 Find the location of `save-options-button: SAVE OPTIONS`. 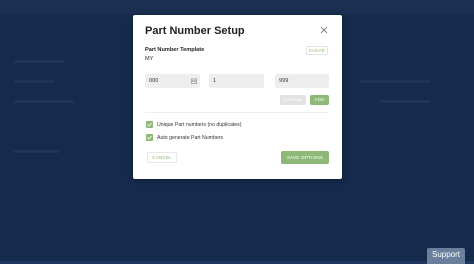

save-options-button: SAVE OPTIONS is located at coordinates (305, 157).